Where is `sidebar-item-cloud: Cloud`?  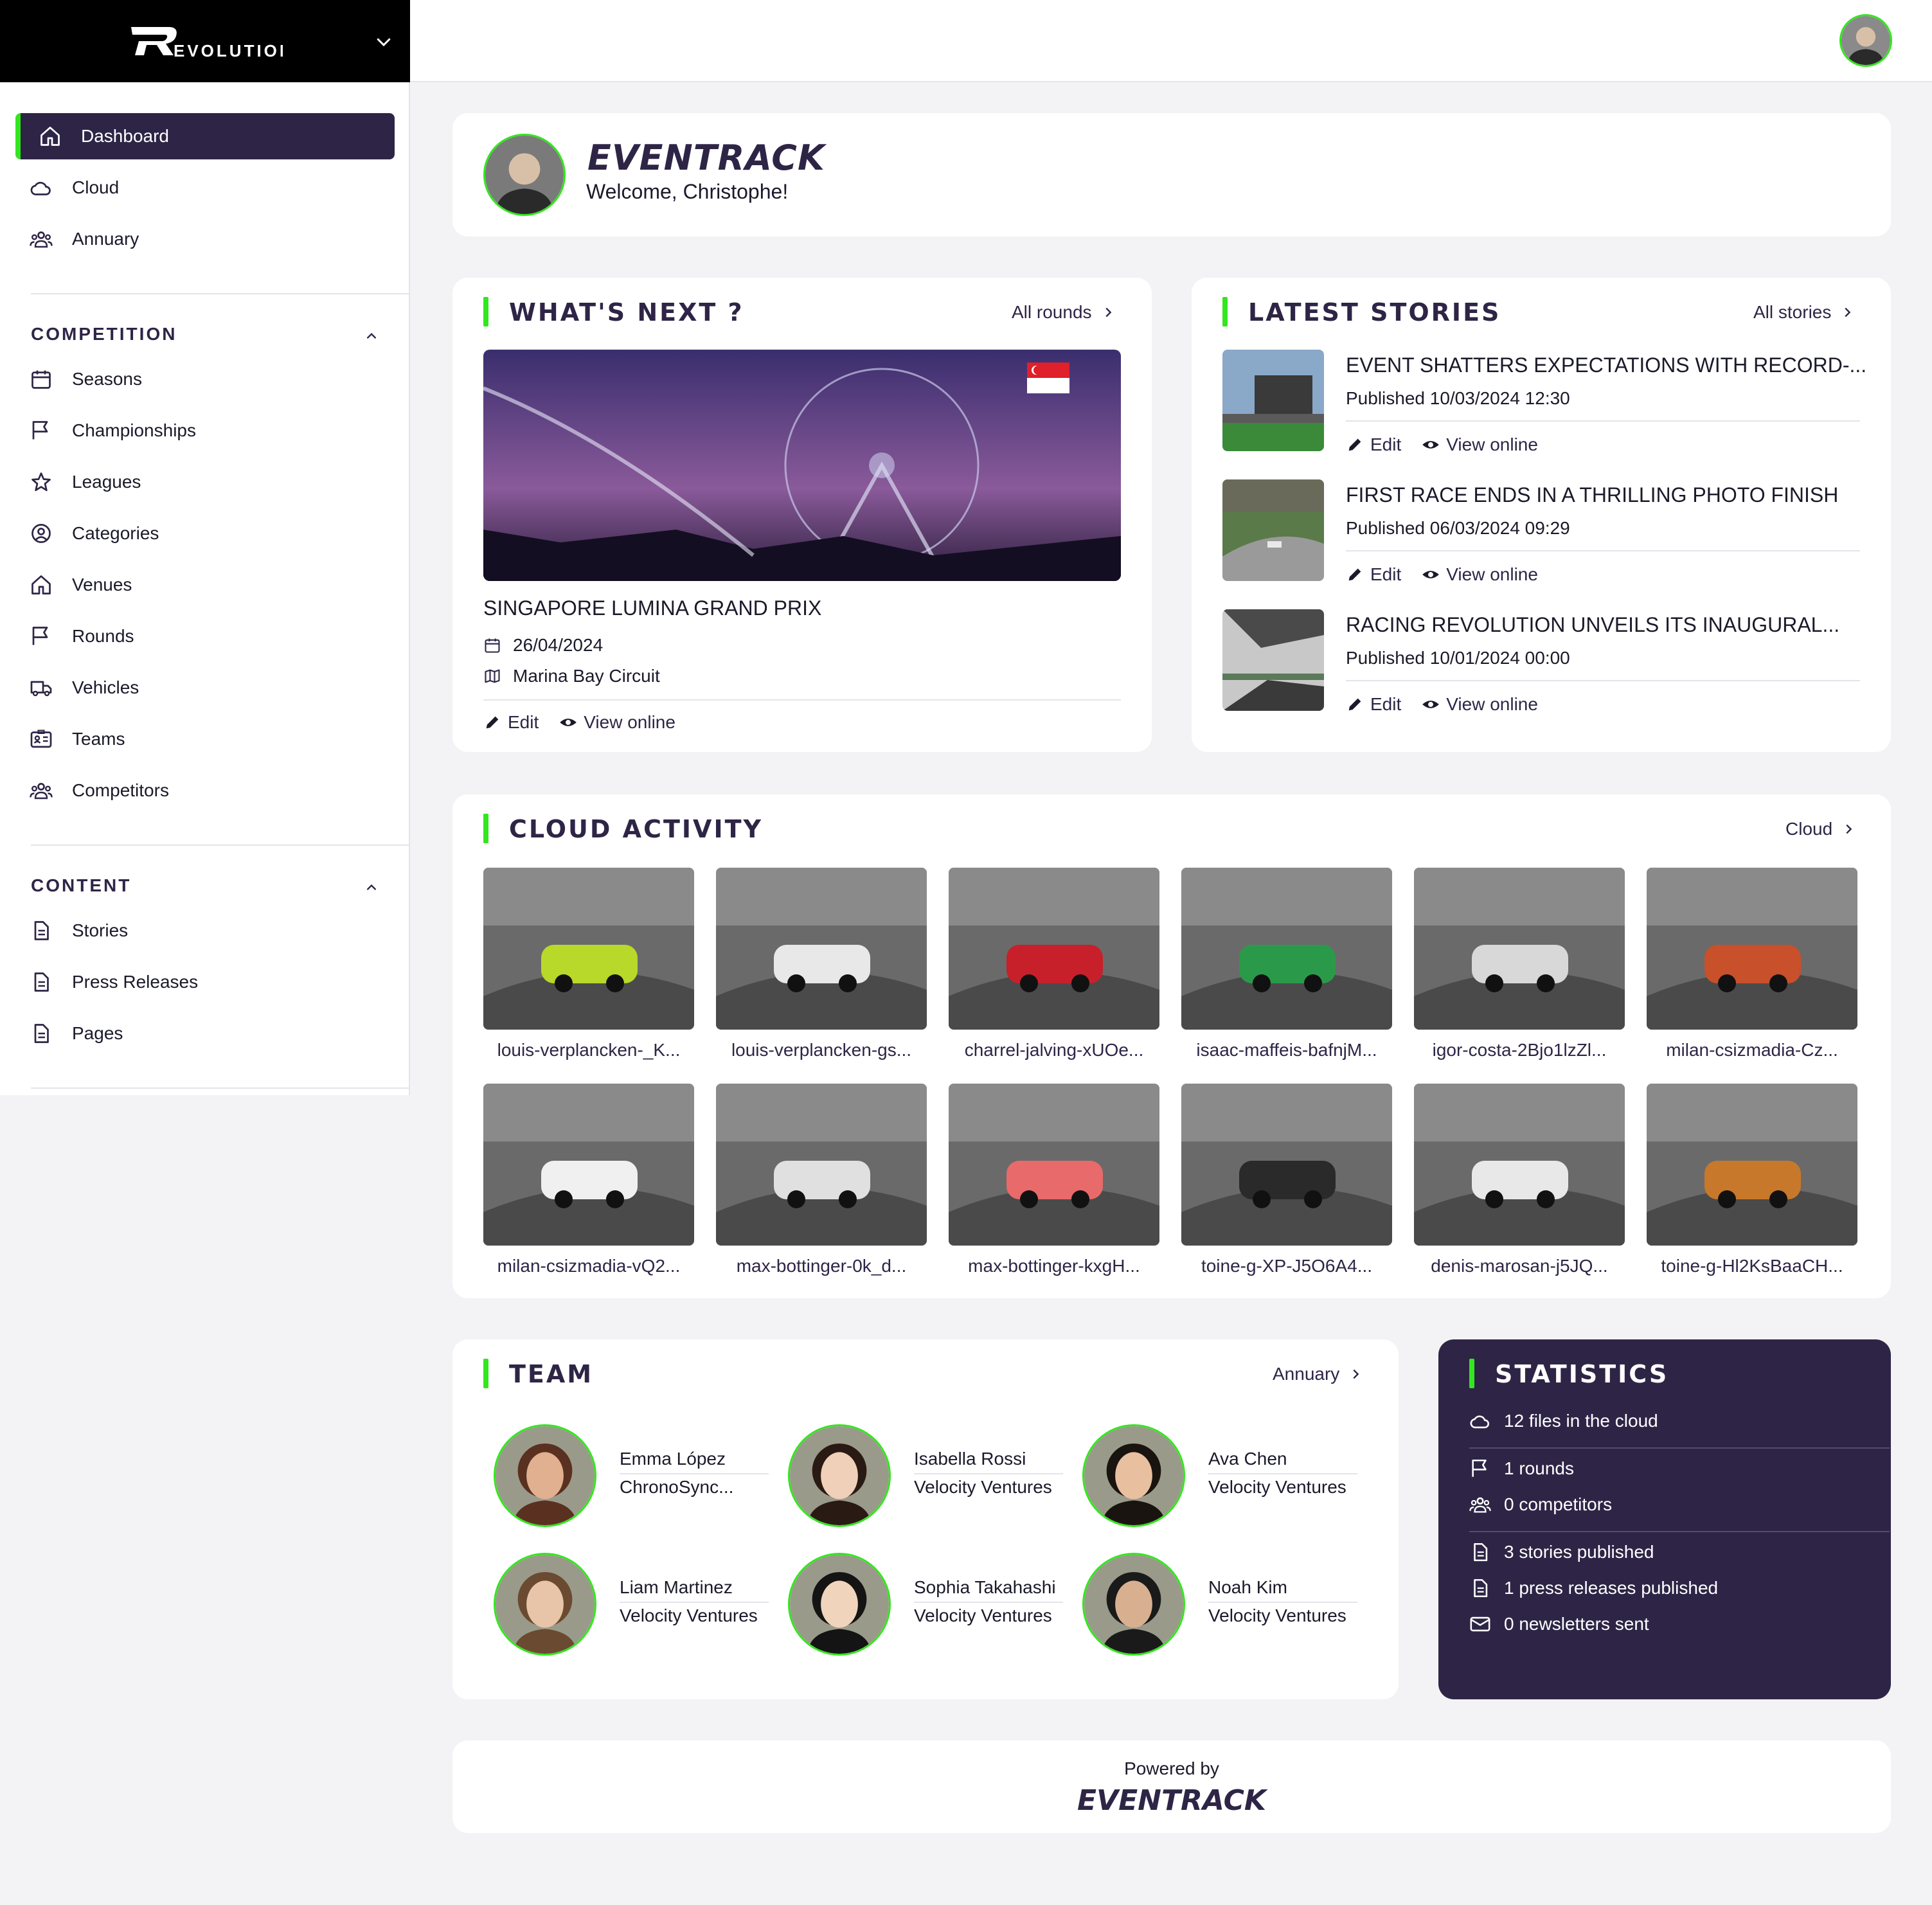 sidebar-item-cloud: Cloud is located at coordinates (205, 188).